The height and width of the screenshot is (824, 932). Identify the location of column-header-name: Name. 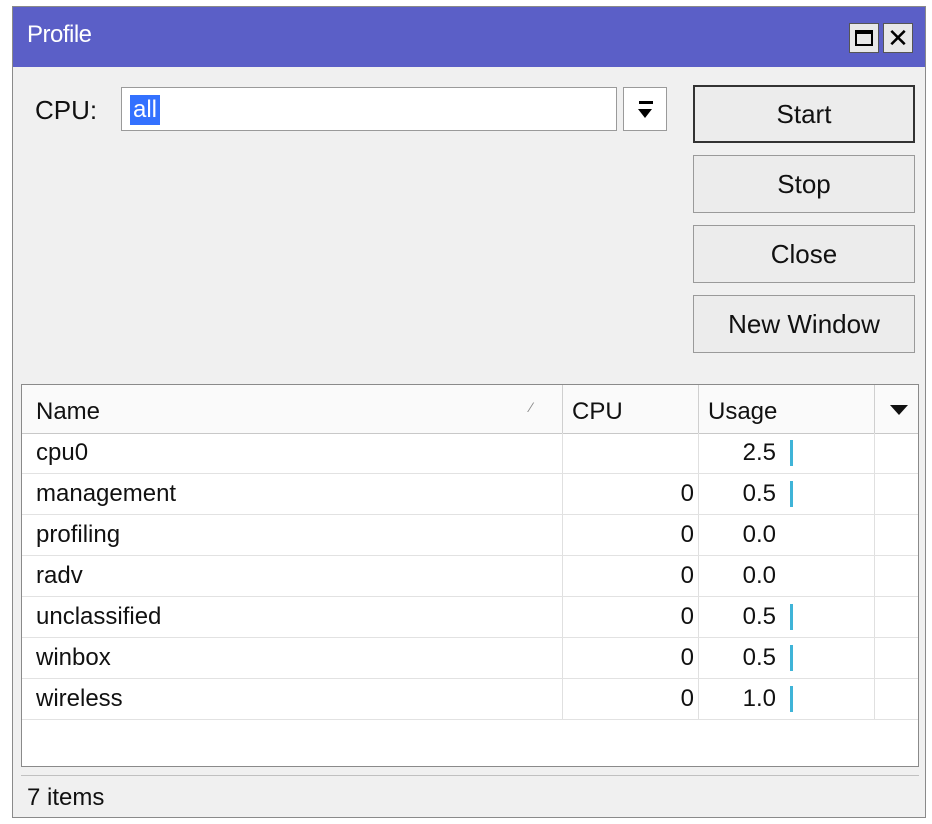
(68, 409).